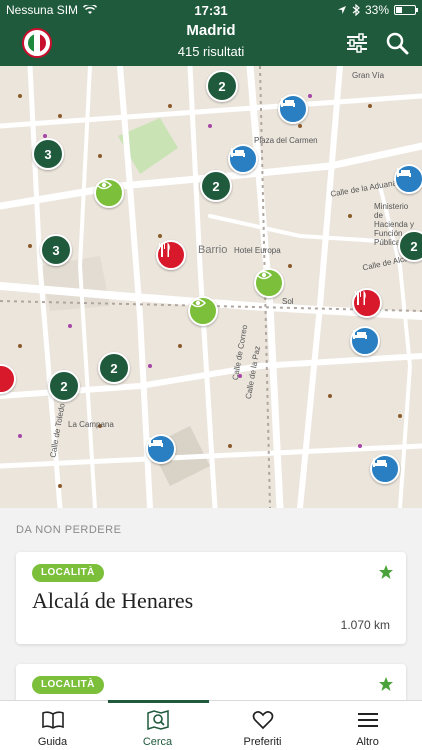  Describe the element at coordinates (367, 720) in the screenshot. I see `menu-icon` at that location.